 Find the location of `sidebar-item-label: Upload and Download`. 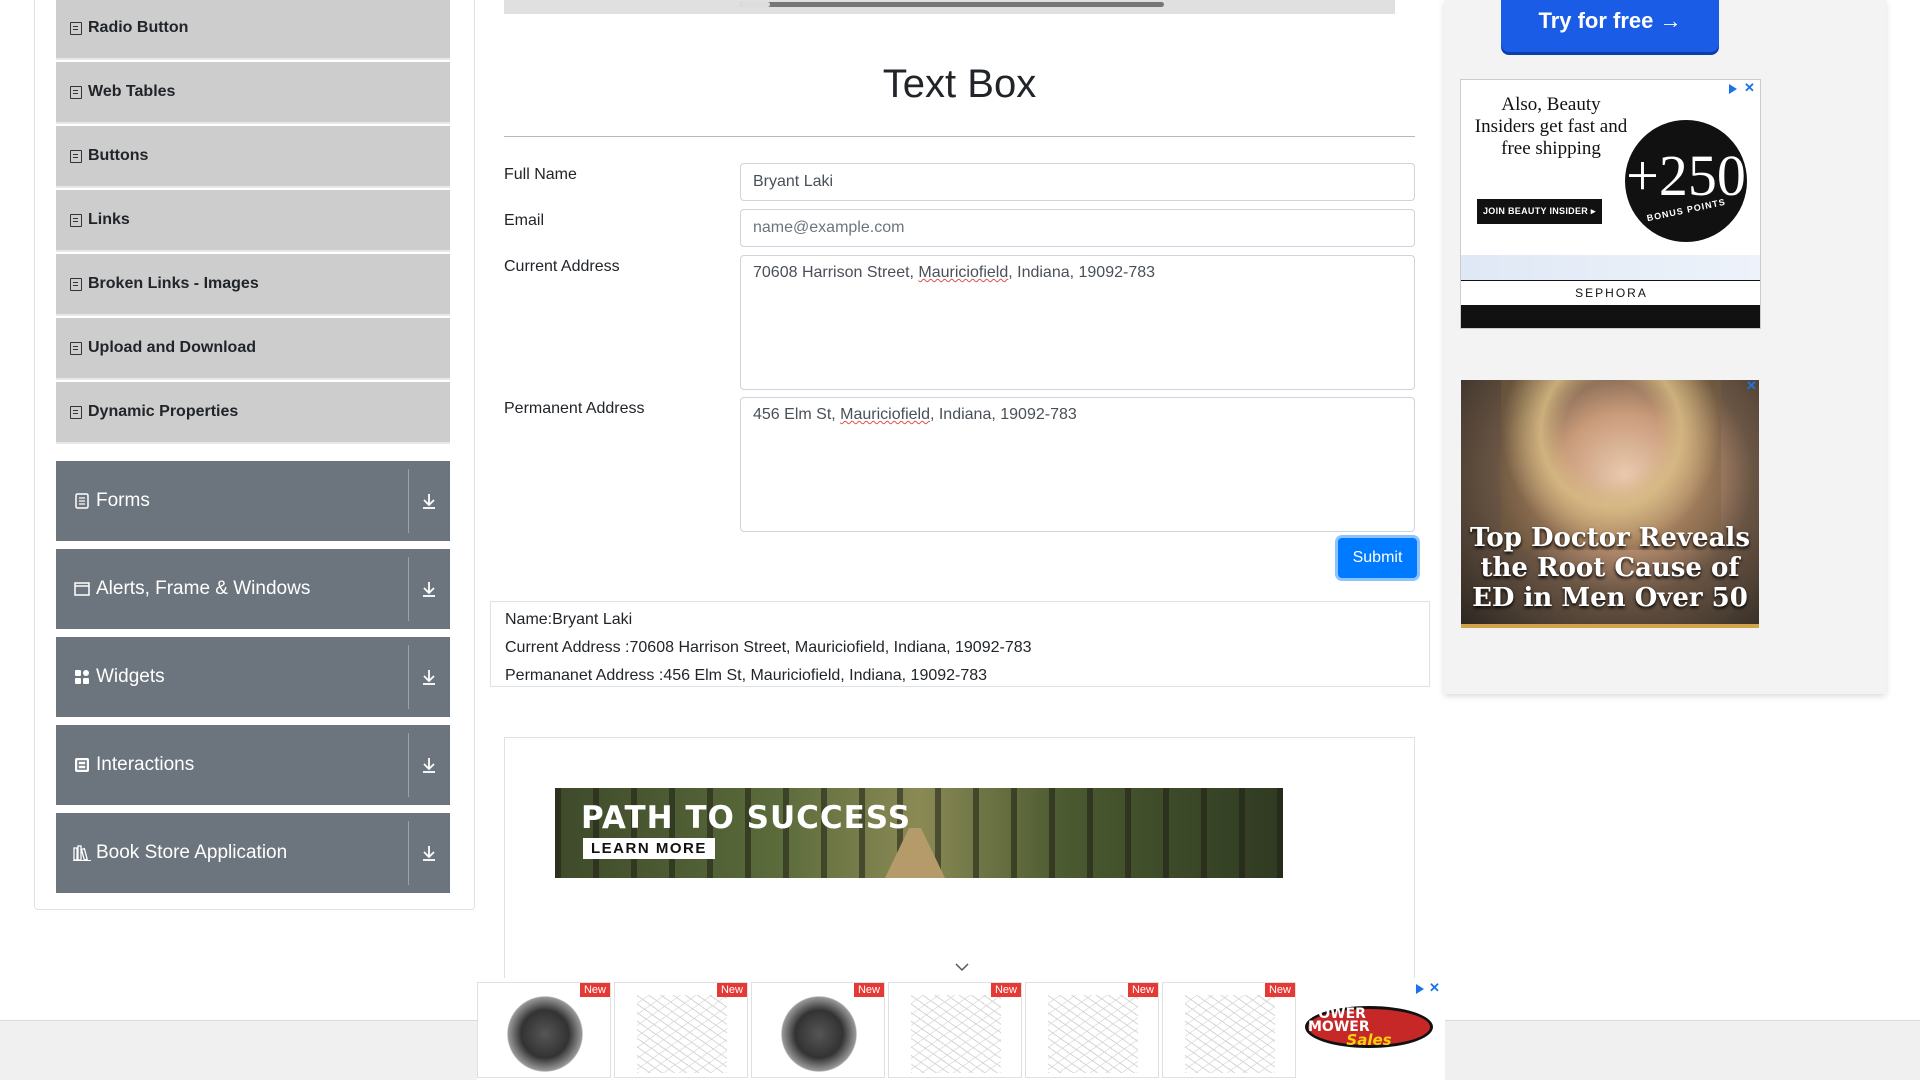

sidebar-item-label: Upload and Download is located at coordinates (172, 347).